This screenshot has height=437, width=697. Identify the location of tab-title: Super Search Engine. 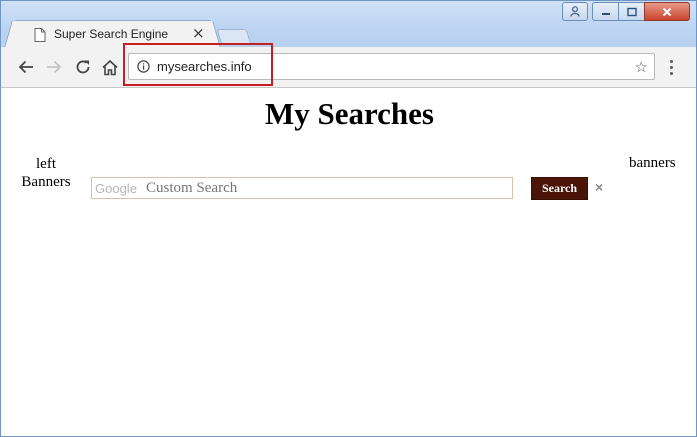
(111, 34).